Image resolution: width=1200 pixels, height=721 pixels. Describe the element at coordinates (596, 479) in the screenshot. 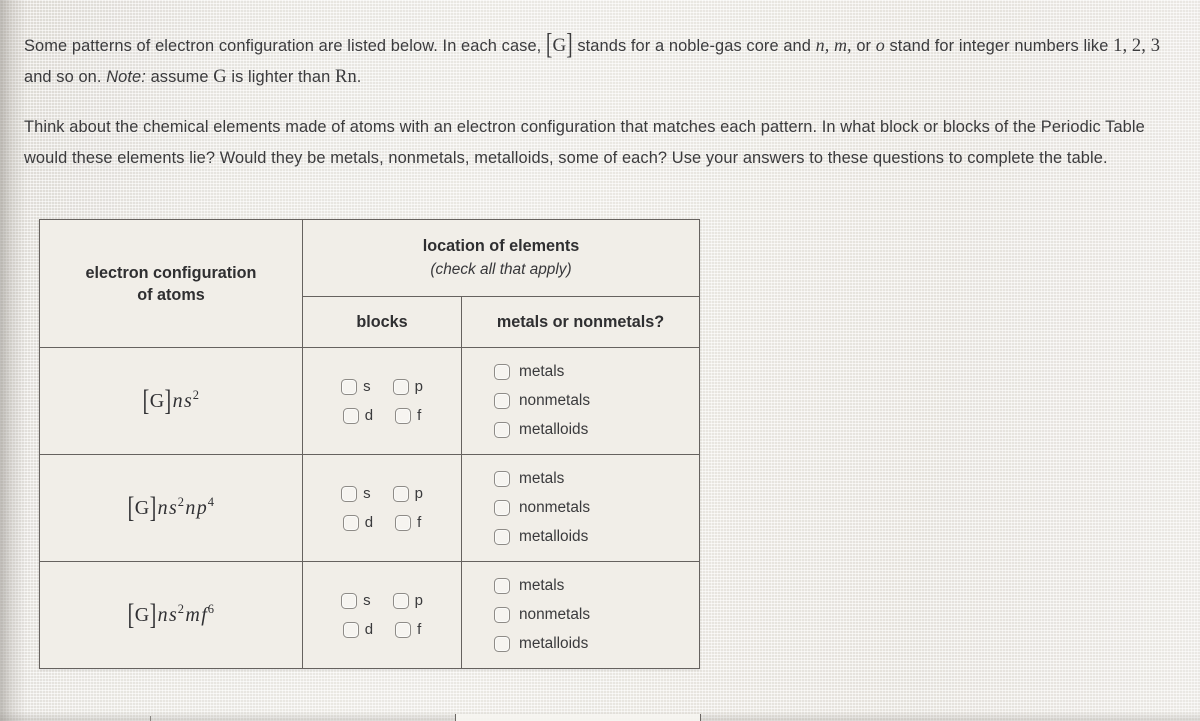

I see `checkbox-option-metals-2: metals` at that location.